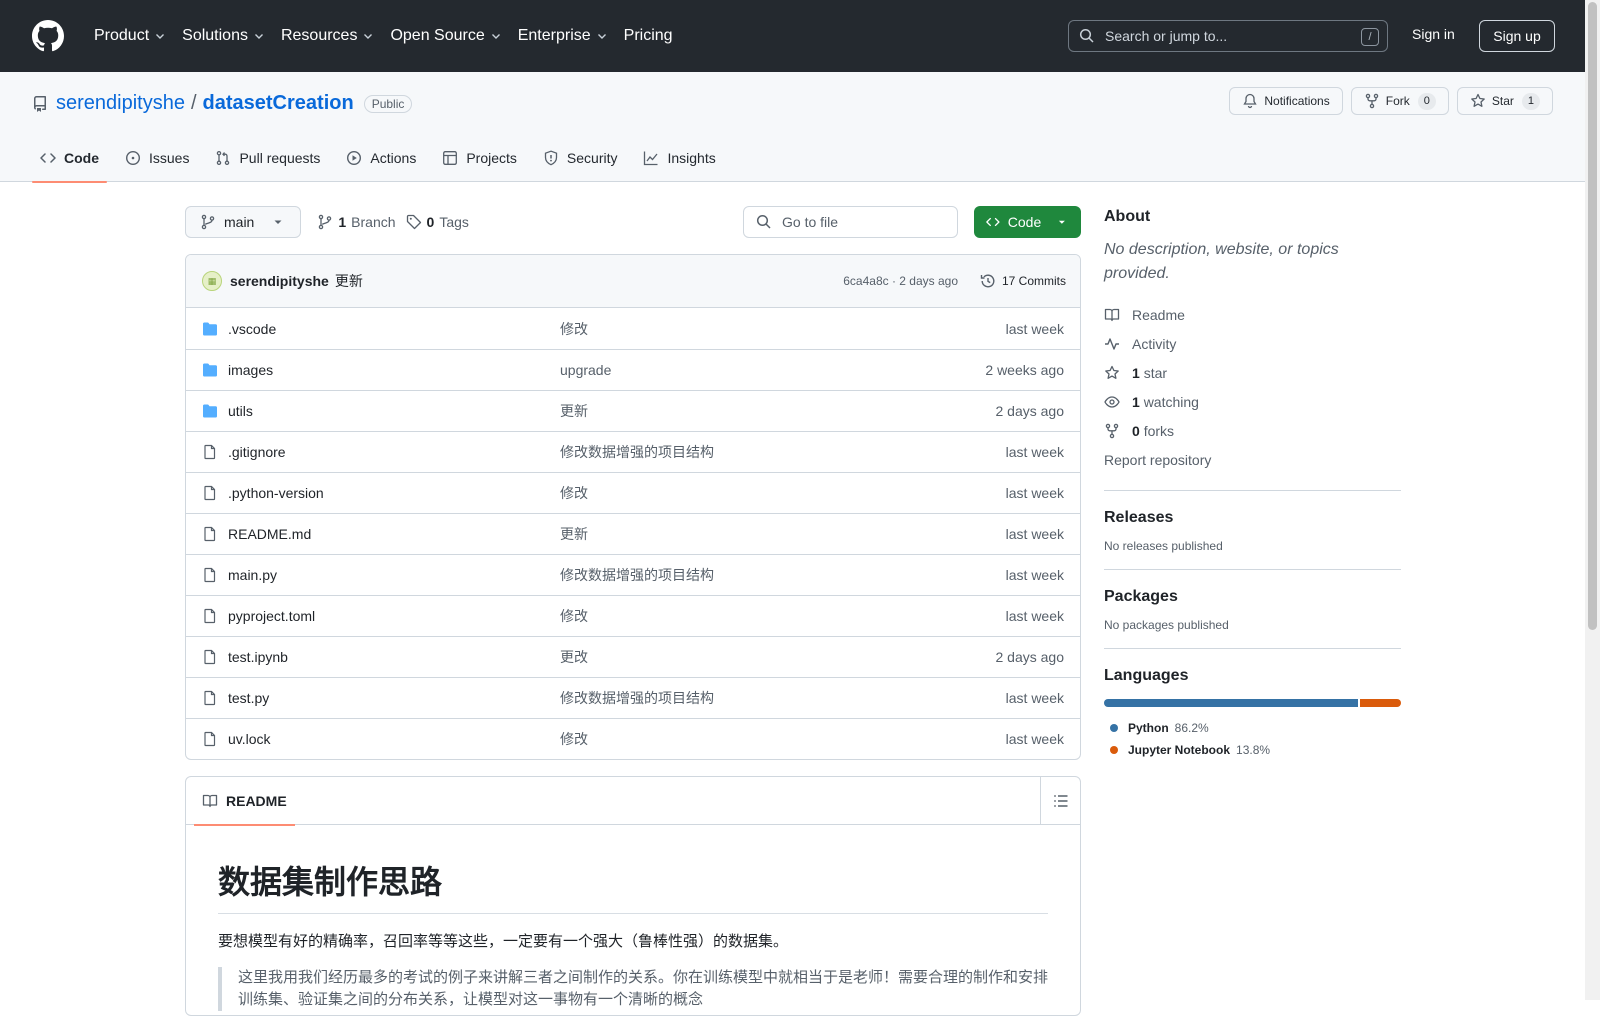 The width and height of the screenshot is (1600, 1016). What do you see at coordinates (1252, 597) in the screenshot?
I see `packages-title: Packages` at bounding box center [1252, 597].